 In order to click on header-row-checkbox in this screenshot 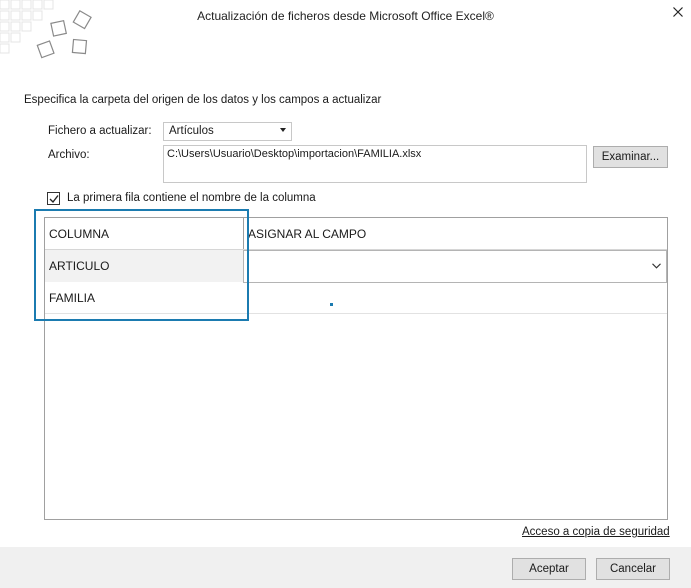, I will do `click(53, 198)`.